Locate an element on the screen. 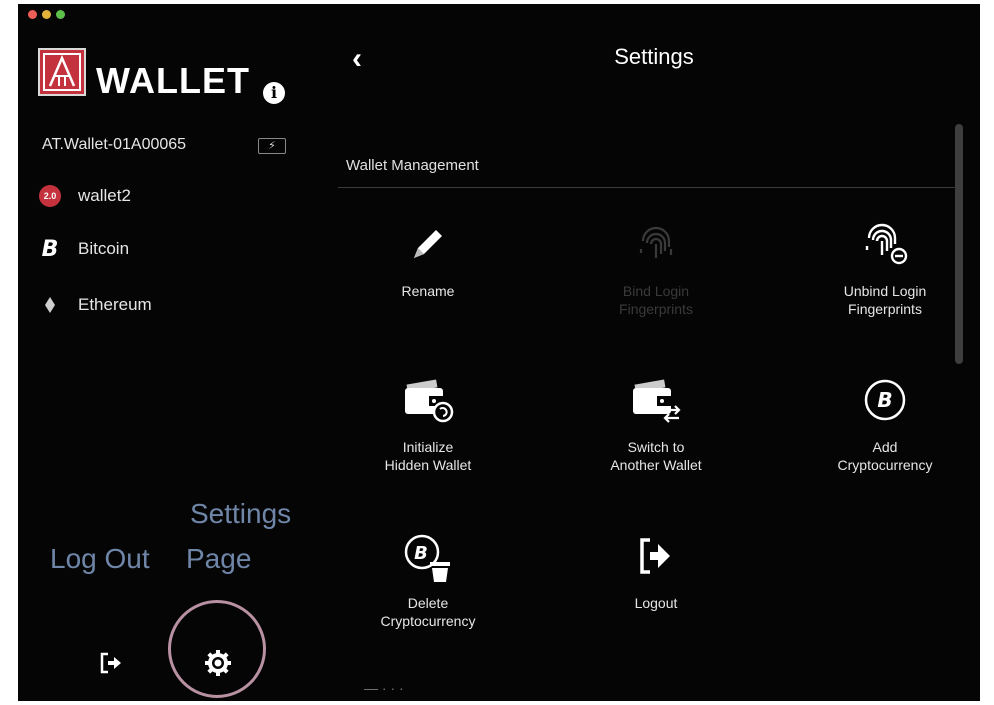 The width and height of the screenshot is (994, 705). tile-label: Logout is located at coordinates (656, 603).